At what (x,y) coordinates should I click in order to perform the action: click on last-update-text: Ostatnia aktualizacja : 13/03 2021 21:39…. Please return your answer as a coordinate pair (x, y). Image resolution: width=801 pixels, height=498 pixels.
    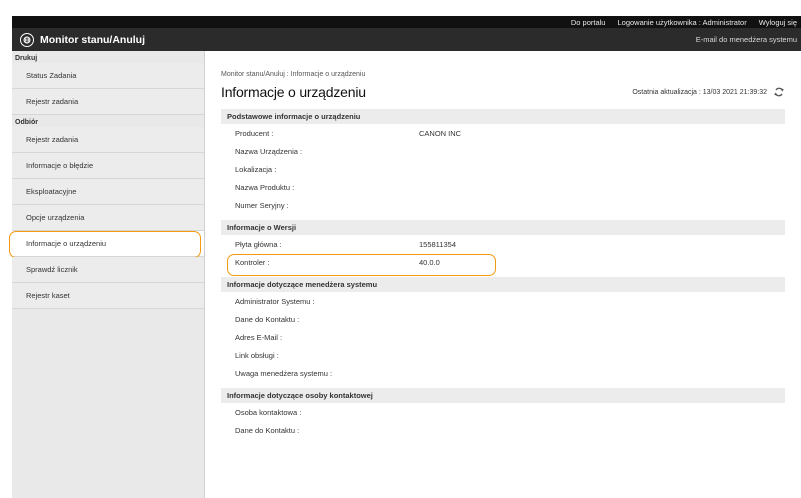
    Looking at the image, I should click on (699, 92).